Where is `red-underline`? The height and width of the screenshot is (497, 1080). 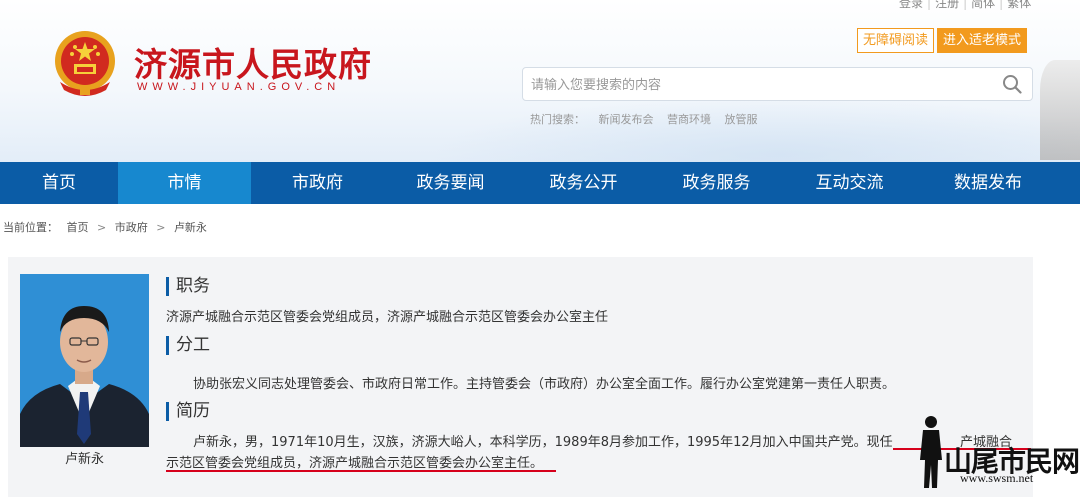
red-underline is located at coordinates (361, 471).